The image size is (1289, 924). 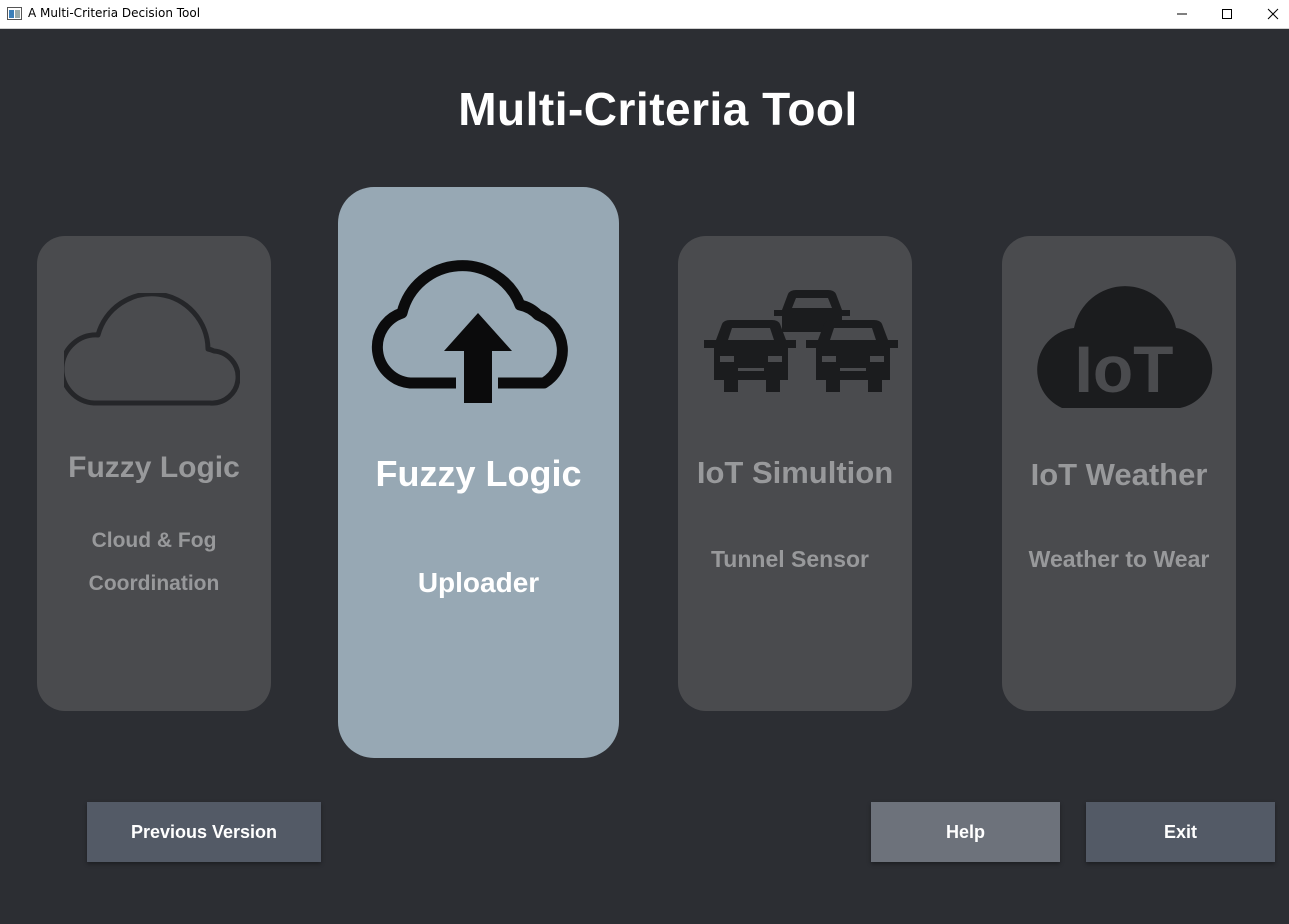 I want to click on card-subtitle-line1: Cloud & Fog, so click(x=154, y=540).